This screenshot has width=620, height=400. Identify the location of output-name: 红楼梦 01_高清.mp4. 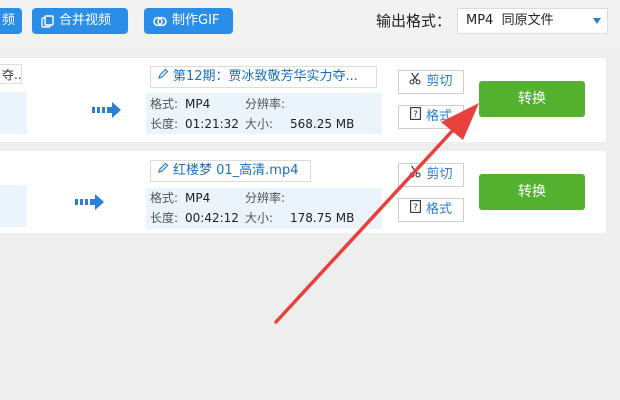
(236, 170).